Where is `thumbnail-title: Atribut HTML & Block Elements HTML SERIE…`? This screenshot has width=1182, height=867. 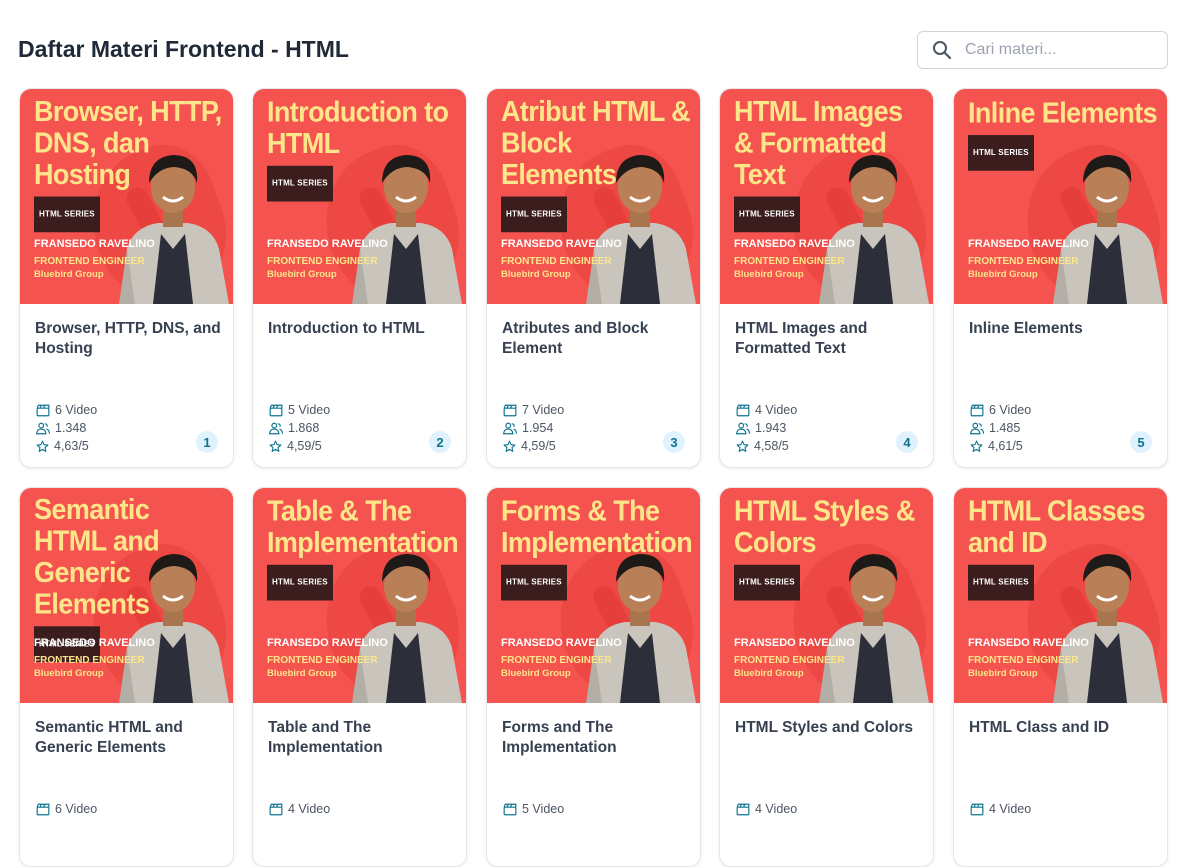 thumbnail-title: Atribut HTML & Block Elements HTML SERIE… is located at coordinates (596, 164).